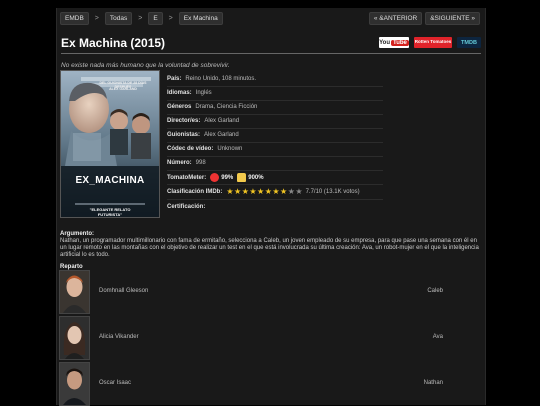 This screenshot has height=406, width=540. I want to click on youtube-logo-tube: Tube, so click(400, 42).